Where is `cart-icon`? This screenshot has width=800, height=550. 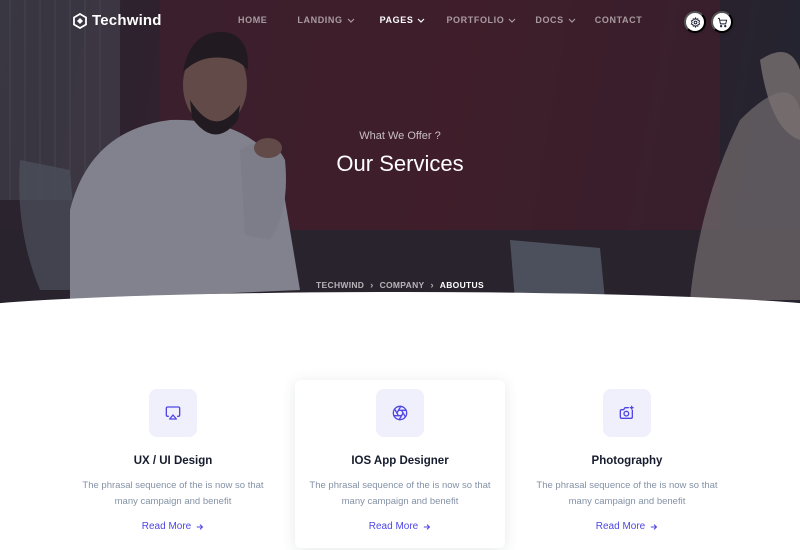
cart-icon is located at coordinates (722, 22).